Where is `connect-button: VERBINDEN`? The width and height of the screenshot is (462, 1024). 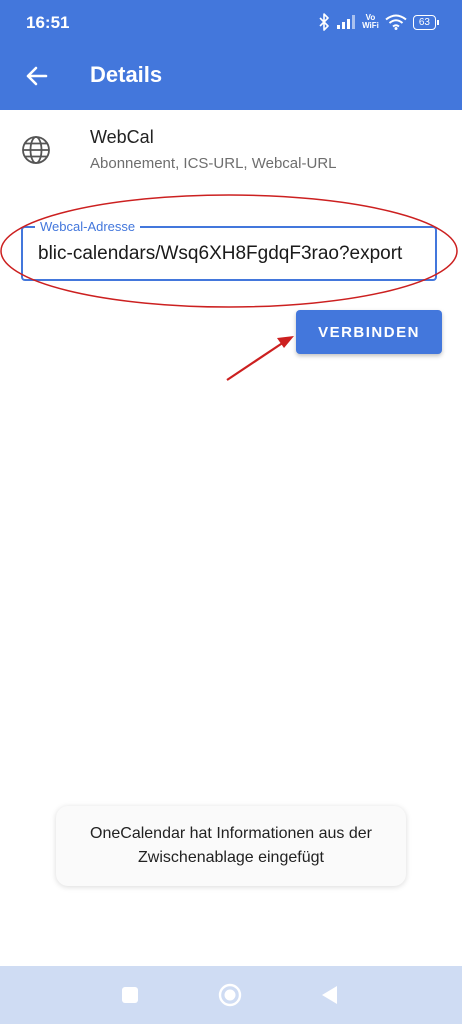
connect-button: VERBINDEN is located at coordinates (369, 332).